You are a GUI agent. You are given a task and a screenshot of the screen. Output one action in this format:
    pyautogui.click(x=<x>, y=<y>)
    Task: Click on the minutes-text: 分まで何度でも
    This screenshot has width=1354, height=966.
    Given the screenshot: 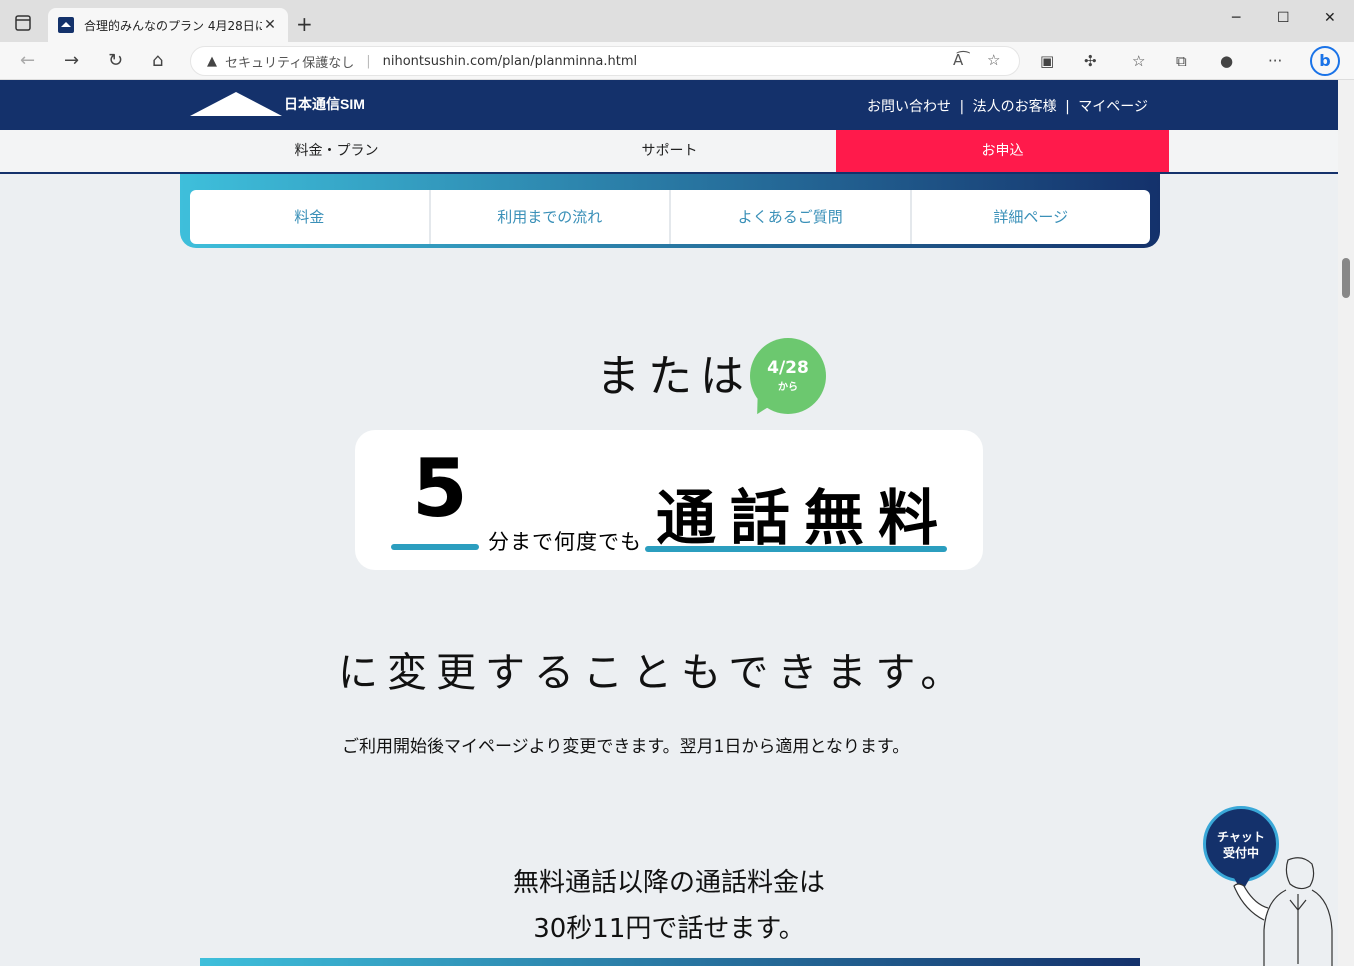 What is the action you would take?
    pyautogui.click(x=565, y=542)
    